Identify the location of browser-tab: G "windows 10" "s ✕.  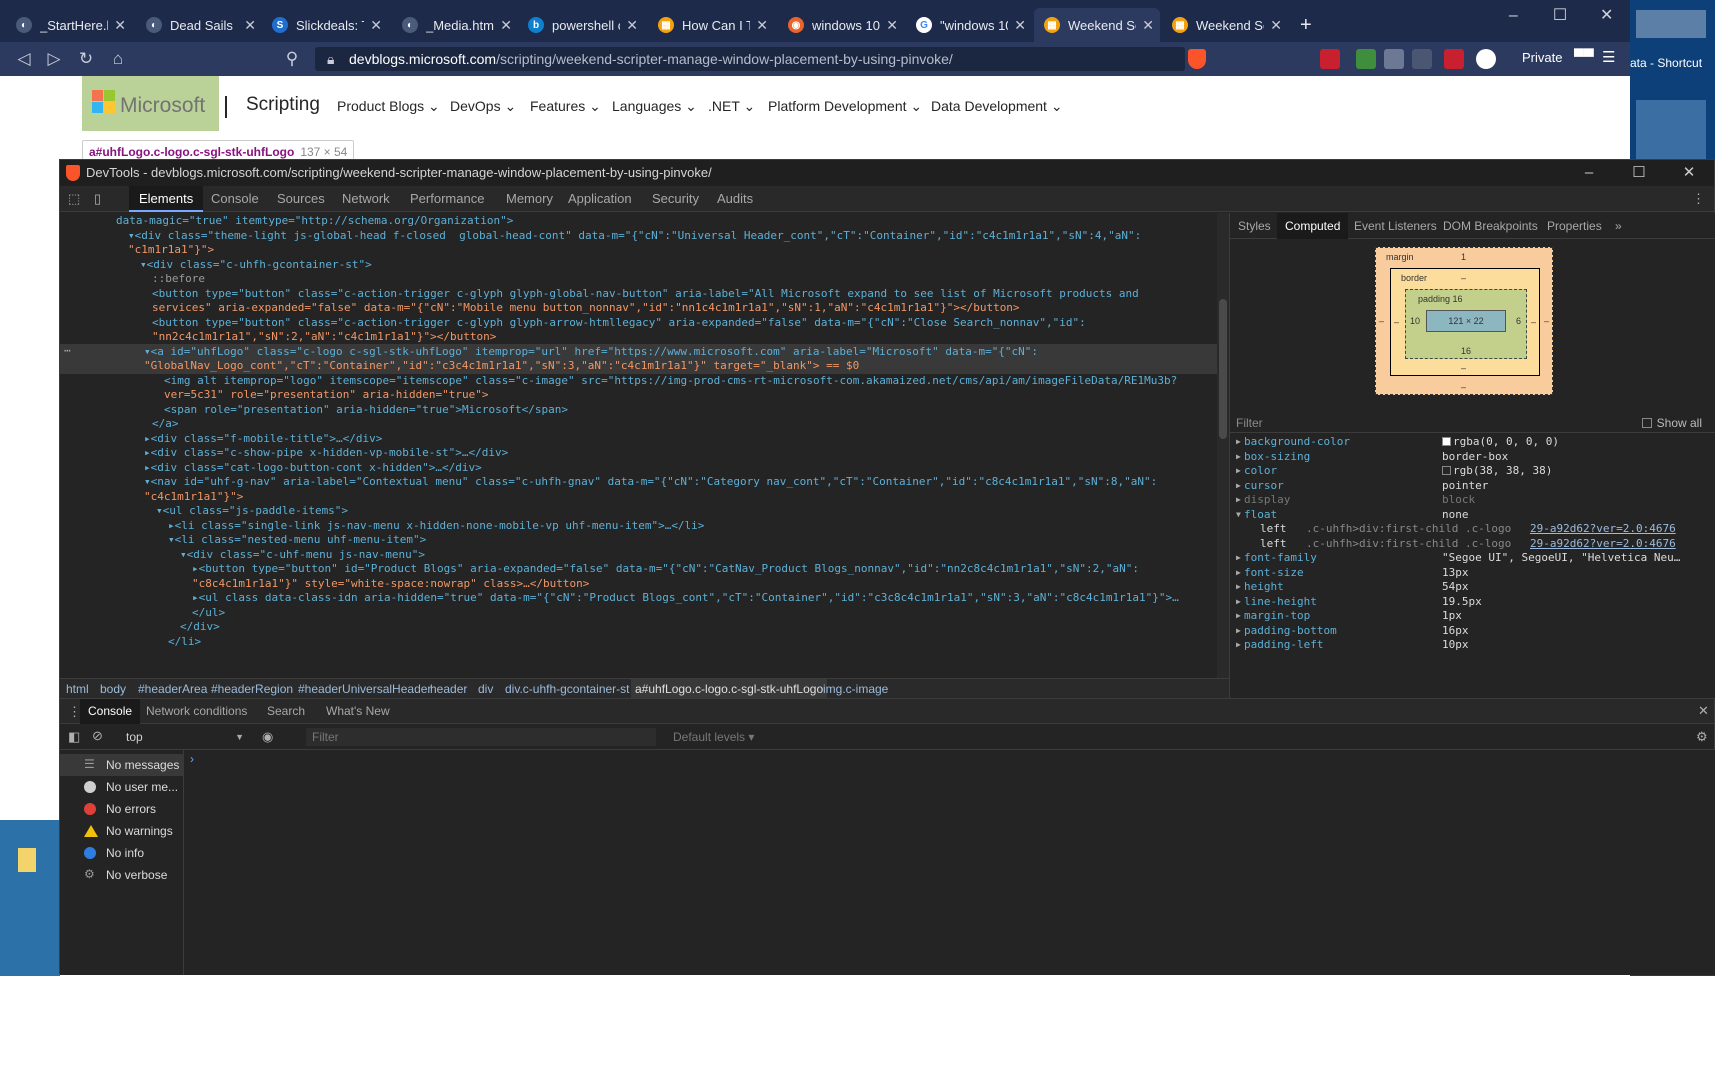
(969, 25).